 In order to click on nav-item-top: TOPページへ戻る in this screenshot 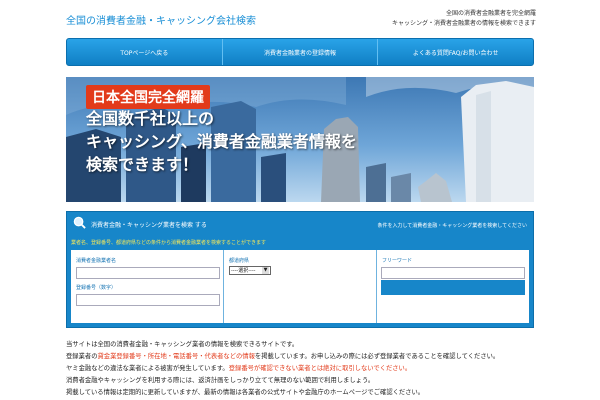, I will do `click(145, 52)`.